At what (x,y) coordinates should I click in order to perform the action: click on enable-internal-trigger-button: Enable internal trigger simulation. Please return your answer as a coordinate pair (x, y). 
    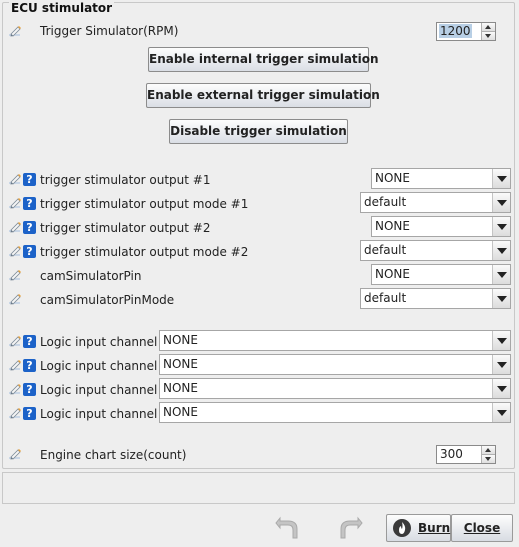
    Looking at the image, I should click on (263, 59).